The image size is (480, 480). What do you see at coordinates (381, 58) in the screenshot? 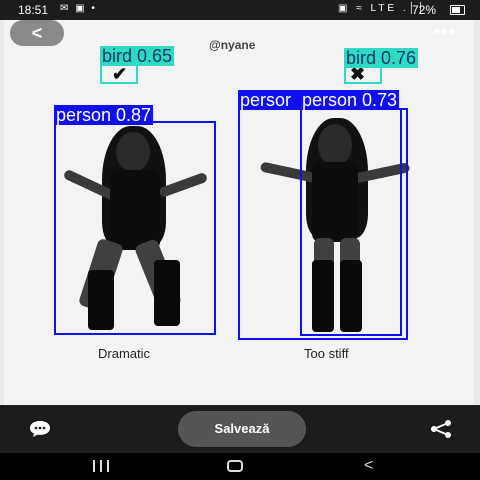
I see `detection-label-bird-2: bird 0.76` at bounding box center [381, 58].